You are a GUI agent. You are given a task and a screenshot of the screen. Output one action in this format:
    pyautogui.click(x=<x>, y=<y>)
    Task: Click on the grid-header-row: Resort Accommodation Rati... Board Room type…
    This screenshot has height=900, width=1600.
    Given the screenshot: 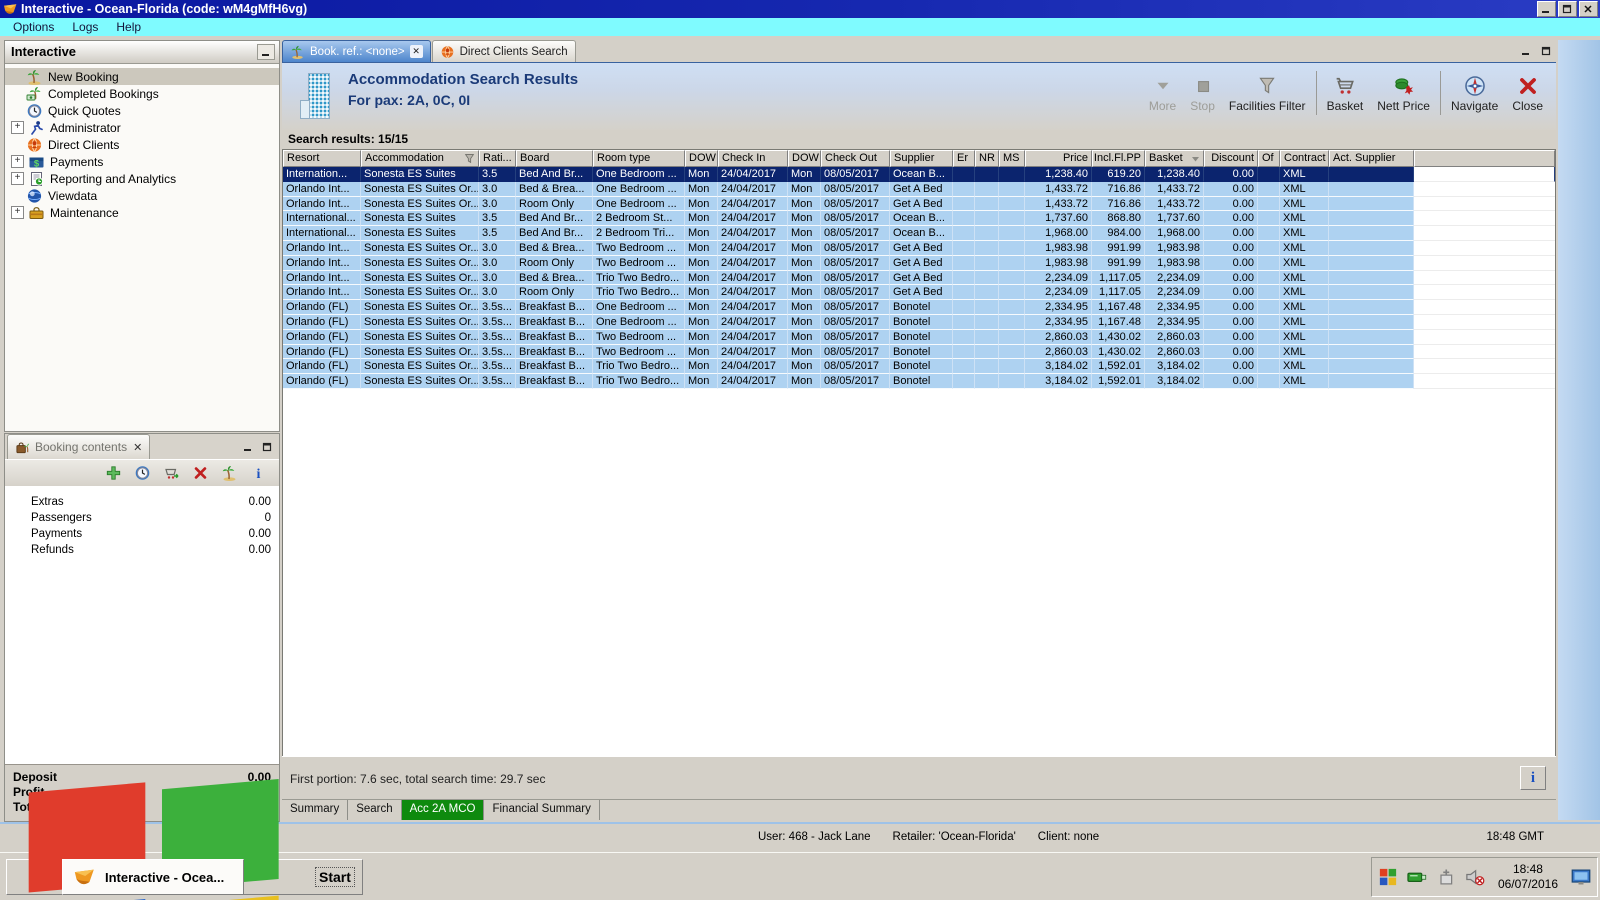 What is the action you would take?
    pyautogui.click(x=919, y=158)
    